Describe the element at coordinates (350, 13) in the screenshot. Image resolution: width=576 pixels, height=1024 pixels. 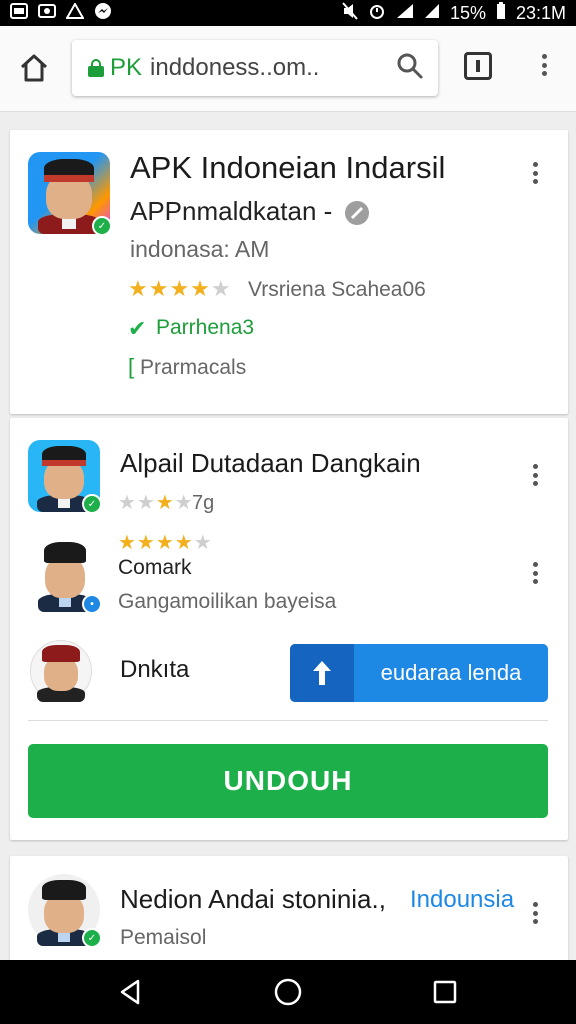
I see `mute-icon` at that location.